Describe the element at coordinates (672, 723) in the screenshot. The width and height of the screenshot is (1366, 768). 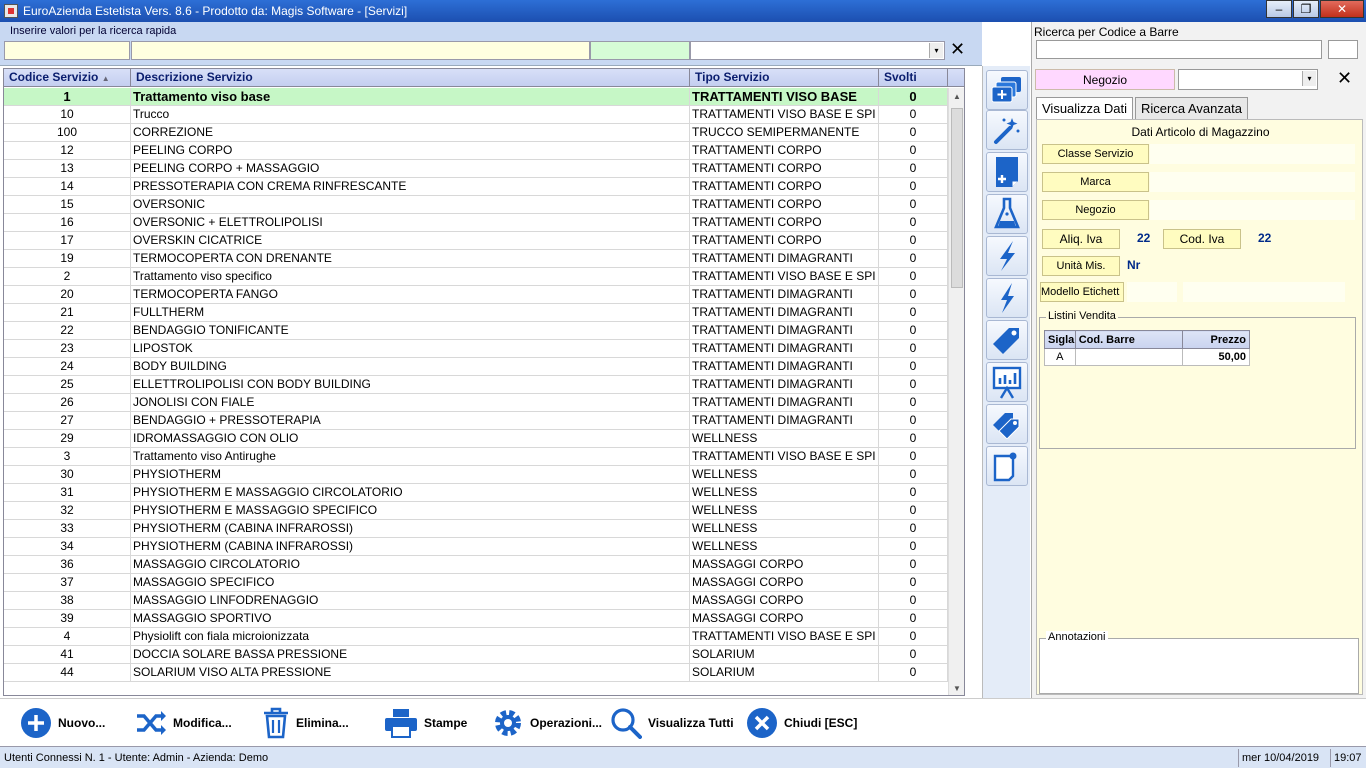
I see `visualizza-tutti-button: Visualizza Tutti` at that location.